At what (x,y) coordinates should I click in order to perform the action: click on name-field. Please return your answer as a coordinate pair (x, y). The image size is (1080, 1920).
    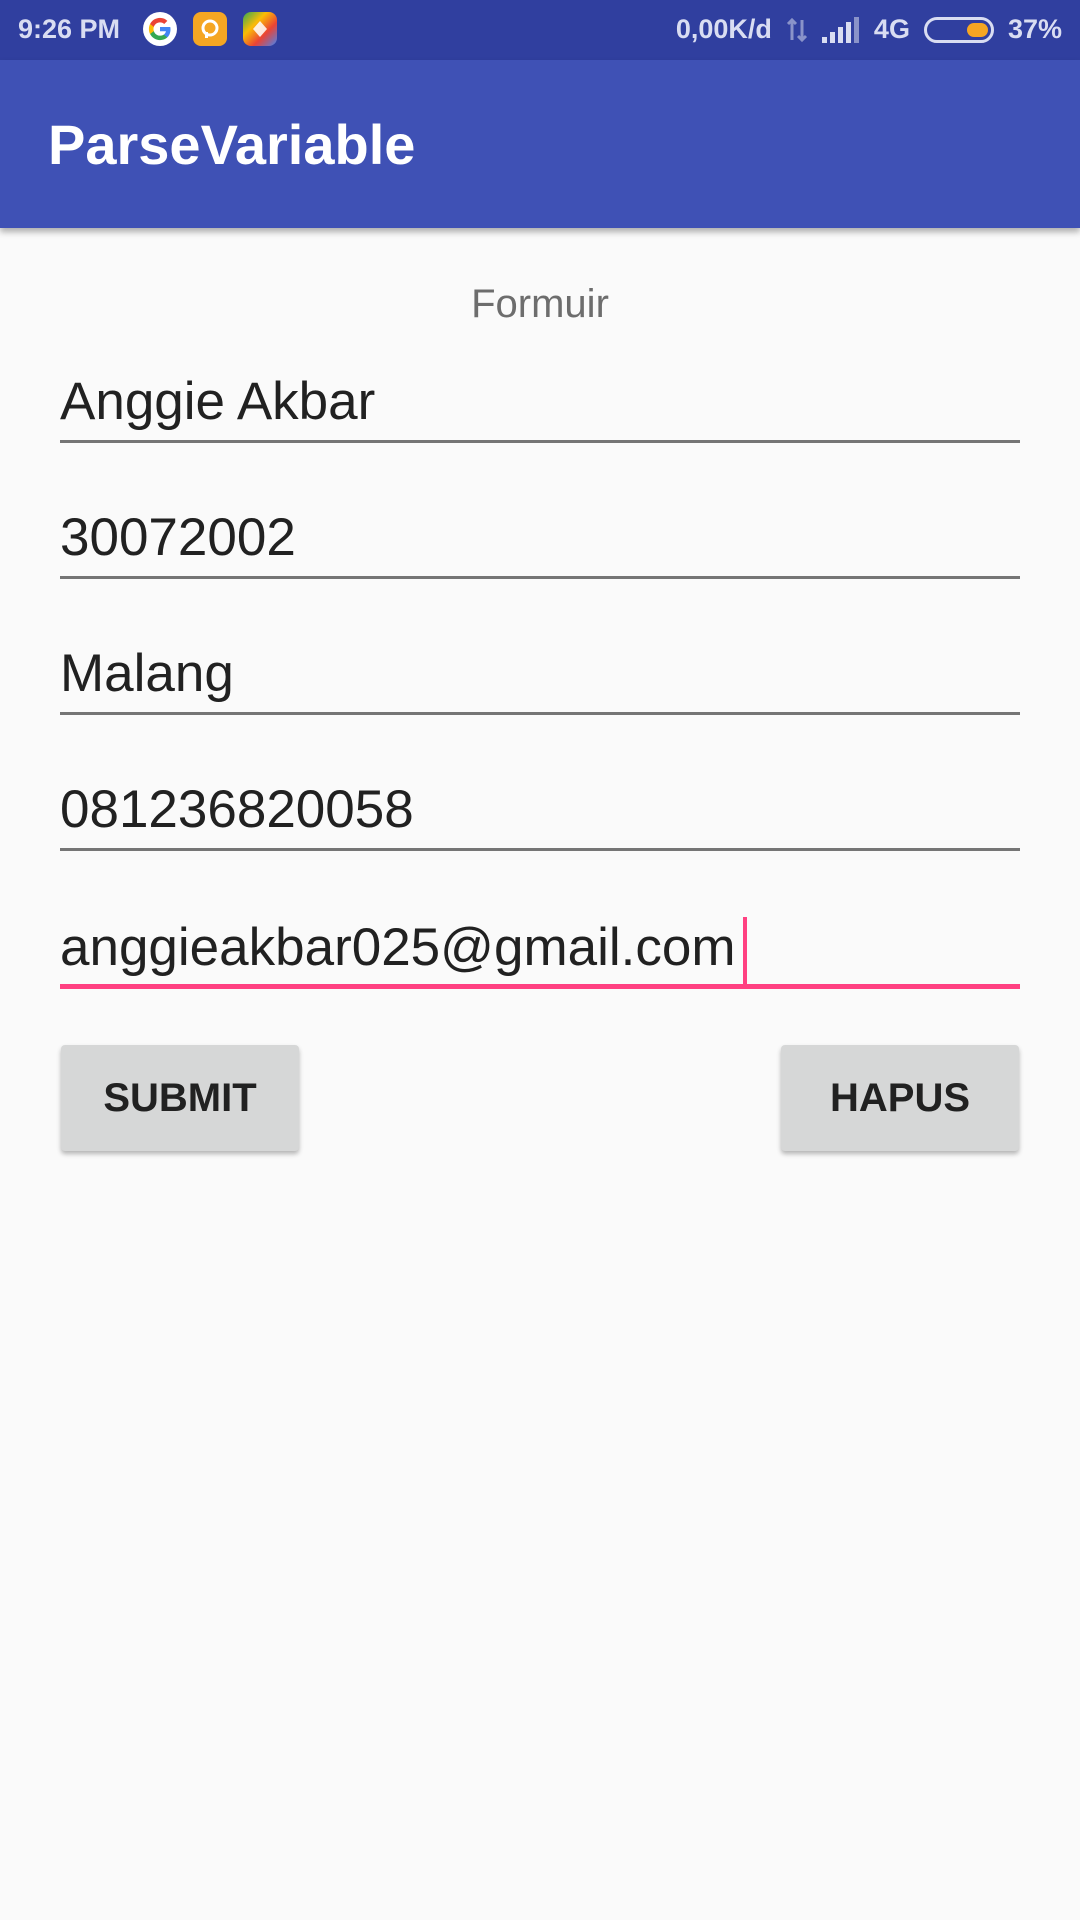
    Looking at the image, I should click on (540, 403).